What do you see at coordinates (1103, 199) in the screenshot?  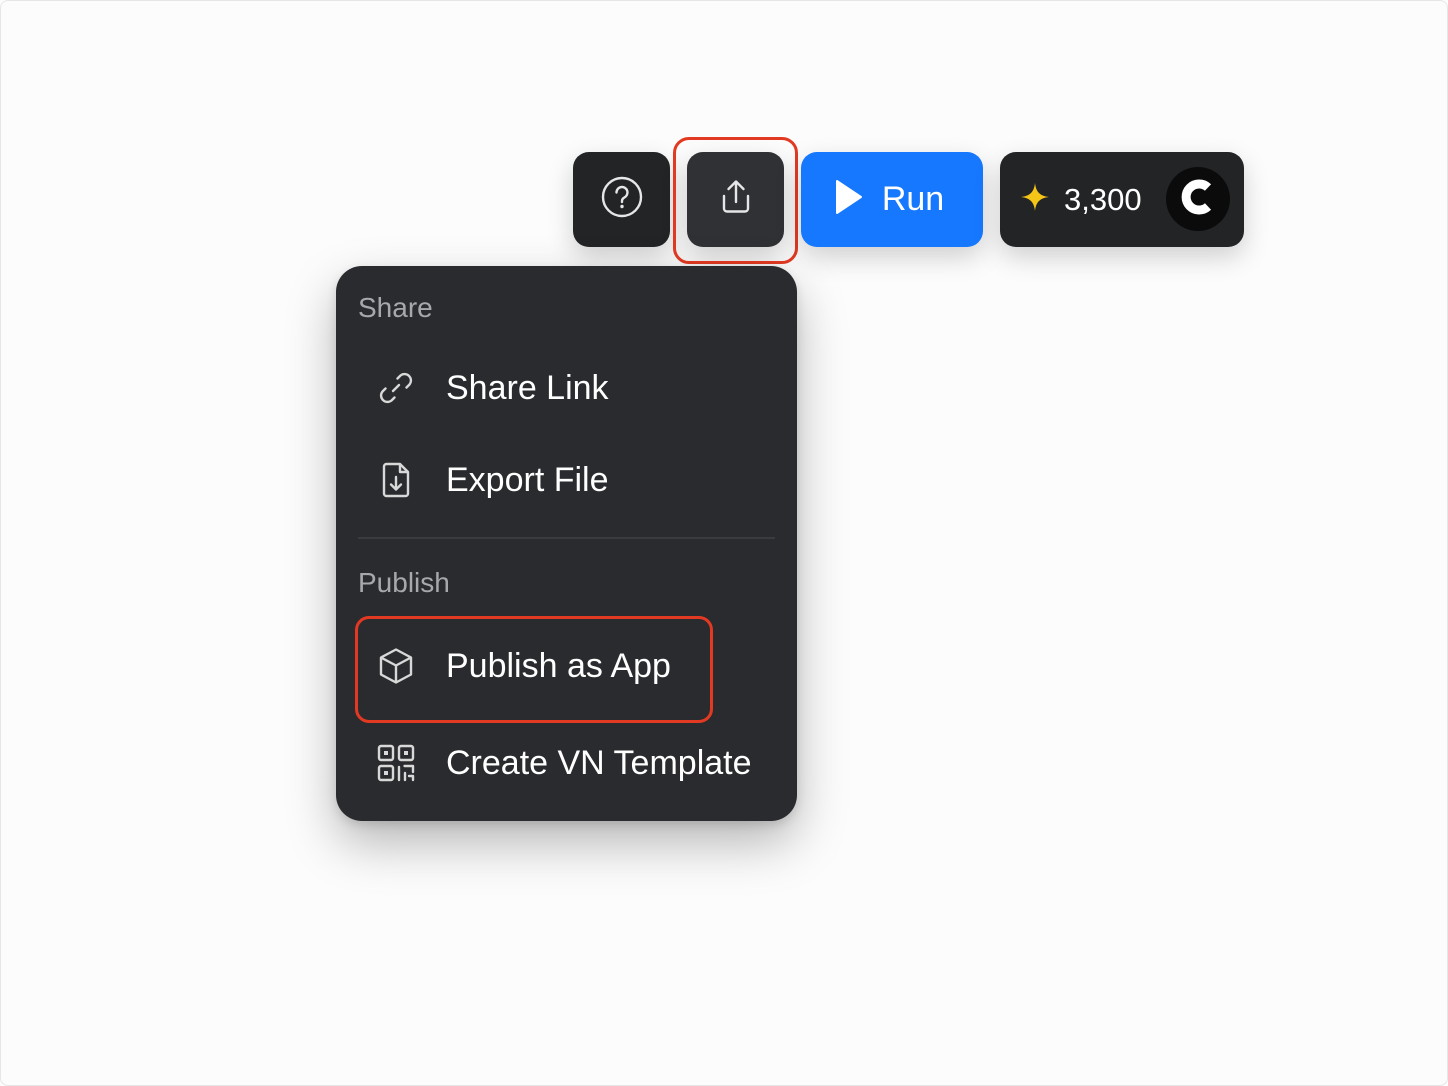 I see `credits-count: 3,300` at bounding box center [1103, 199].